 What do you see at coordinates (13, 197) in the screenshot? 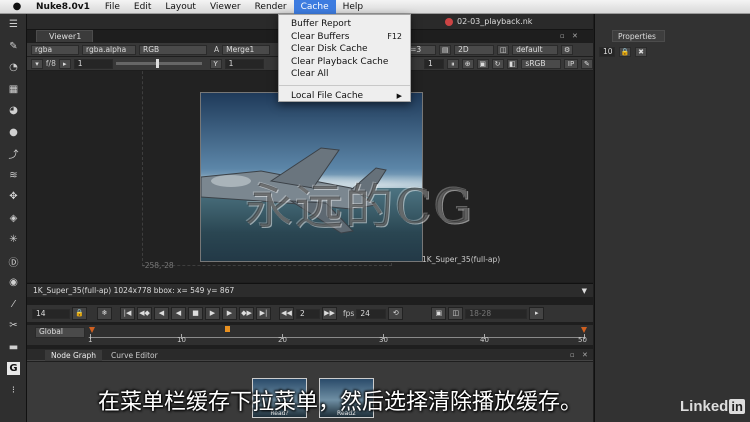
I see `transform-icon: ✥` at bounding box center [13, 197].